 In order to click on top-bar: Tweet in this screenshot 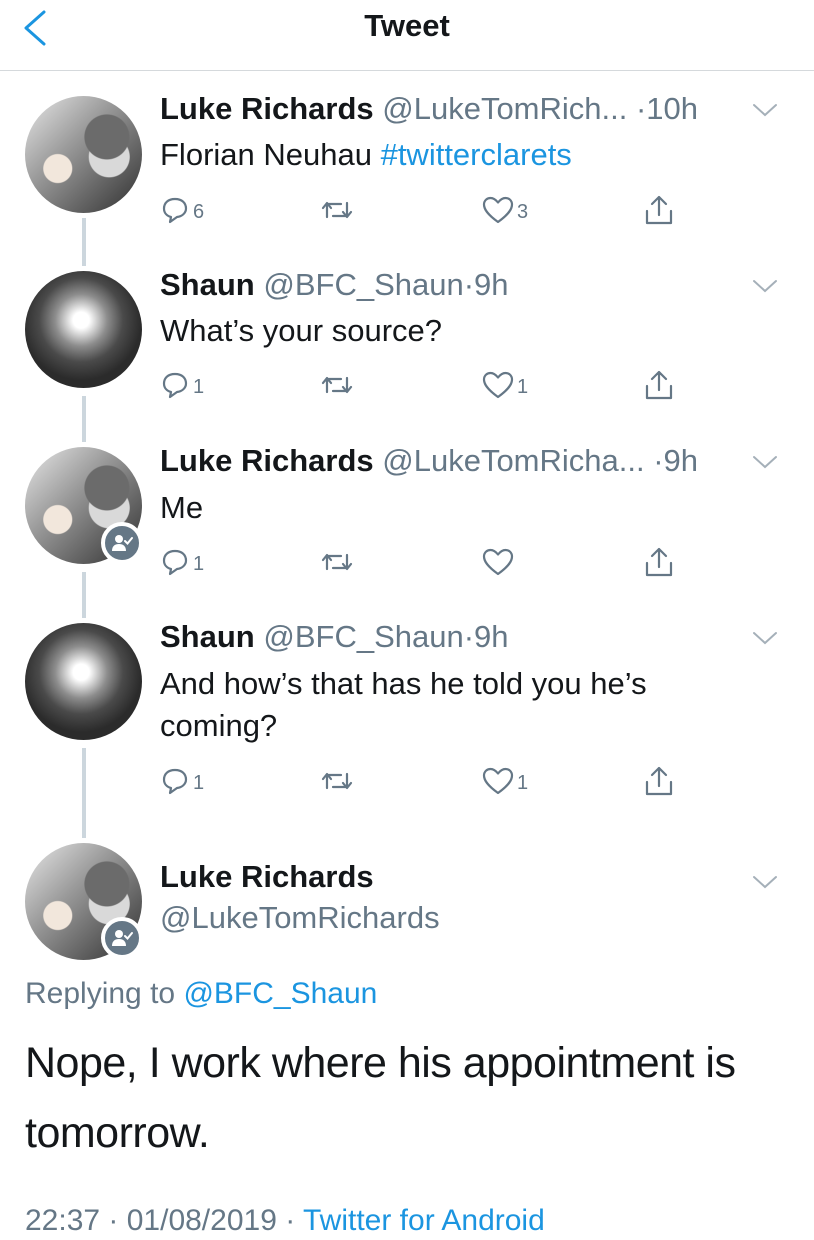, I will do `click(407, 35)`.